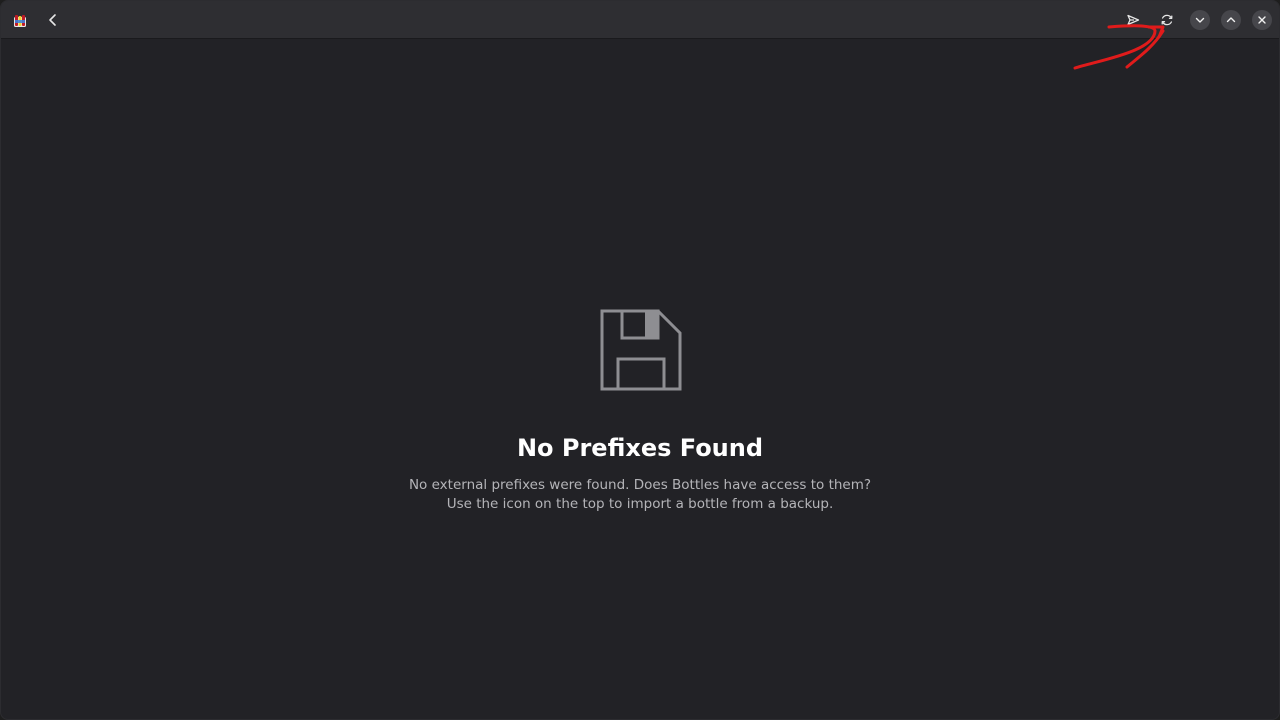 The image size is (1280, 720). I want to click on refresh-button, so click(1167, 20).